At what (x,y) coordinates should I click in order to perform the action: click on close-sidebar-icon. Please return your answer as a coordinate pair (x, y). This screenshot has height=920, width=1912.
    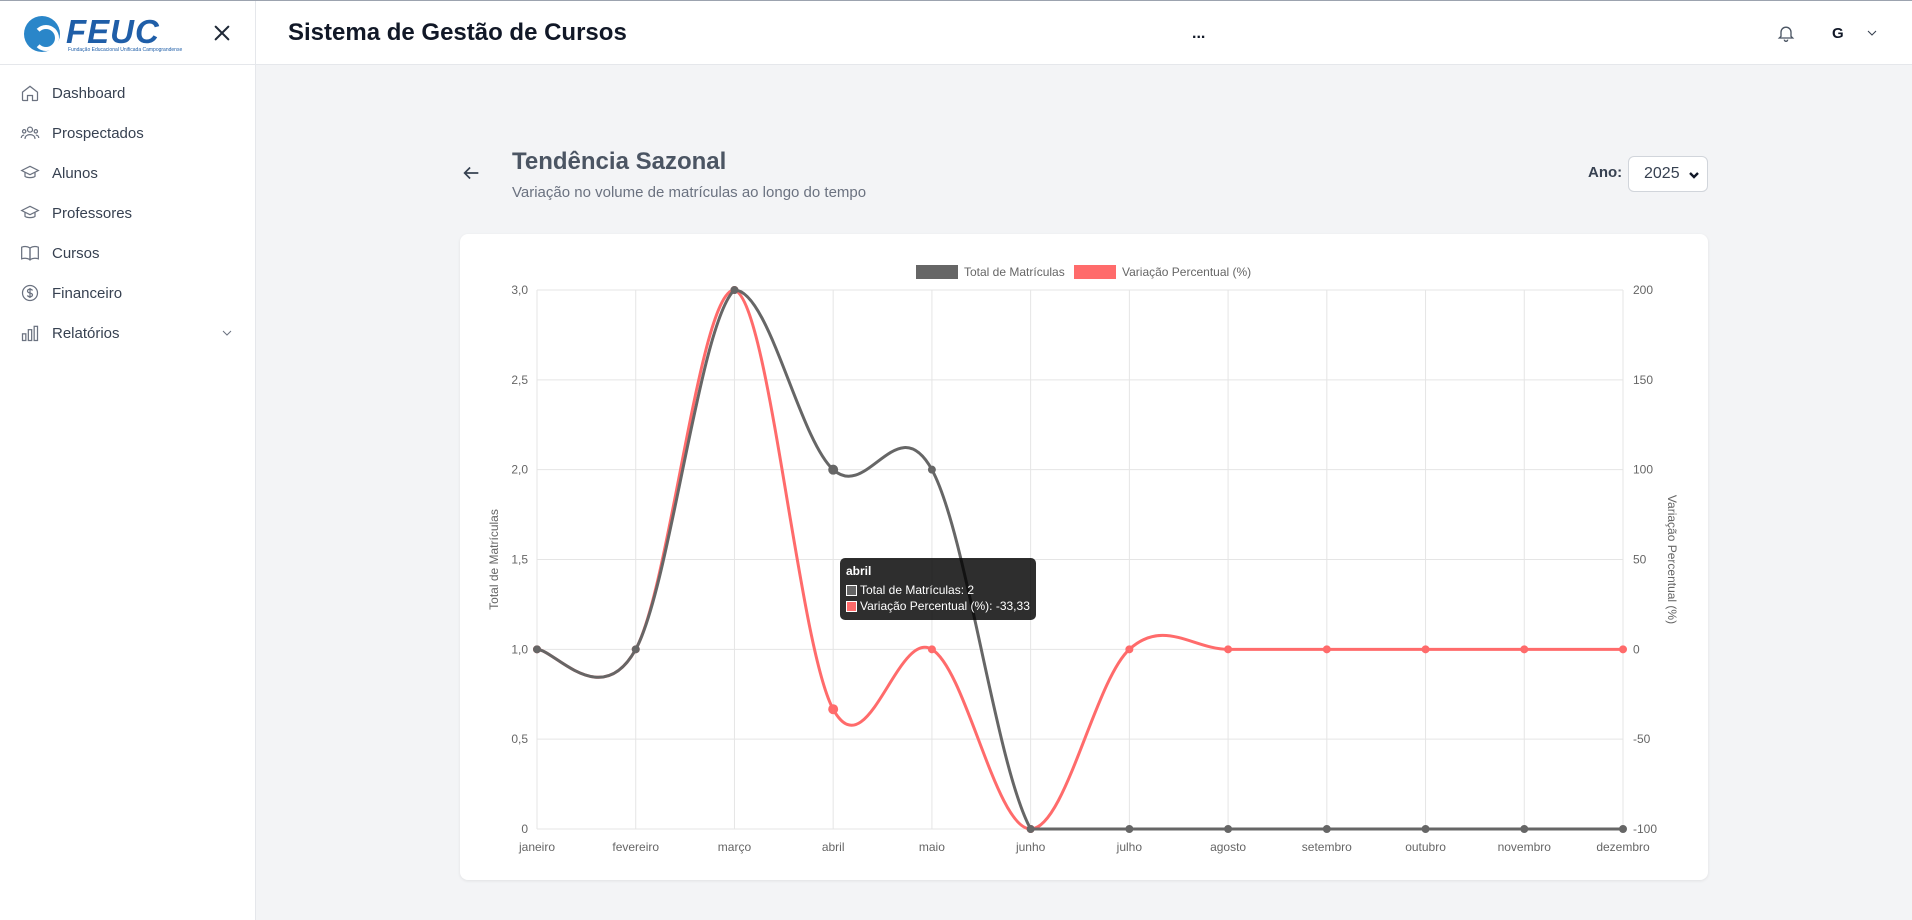
    Looking at the image, I should click on (222, 33).